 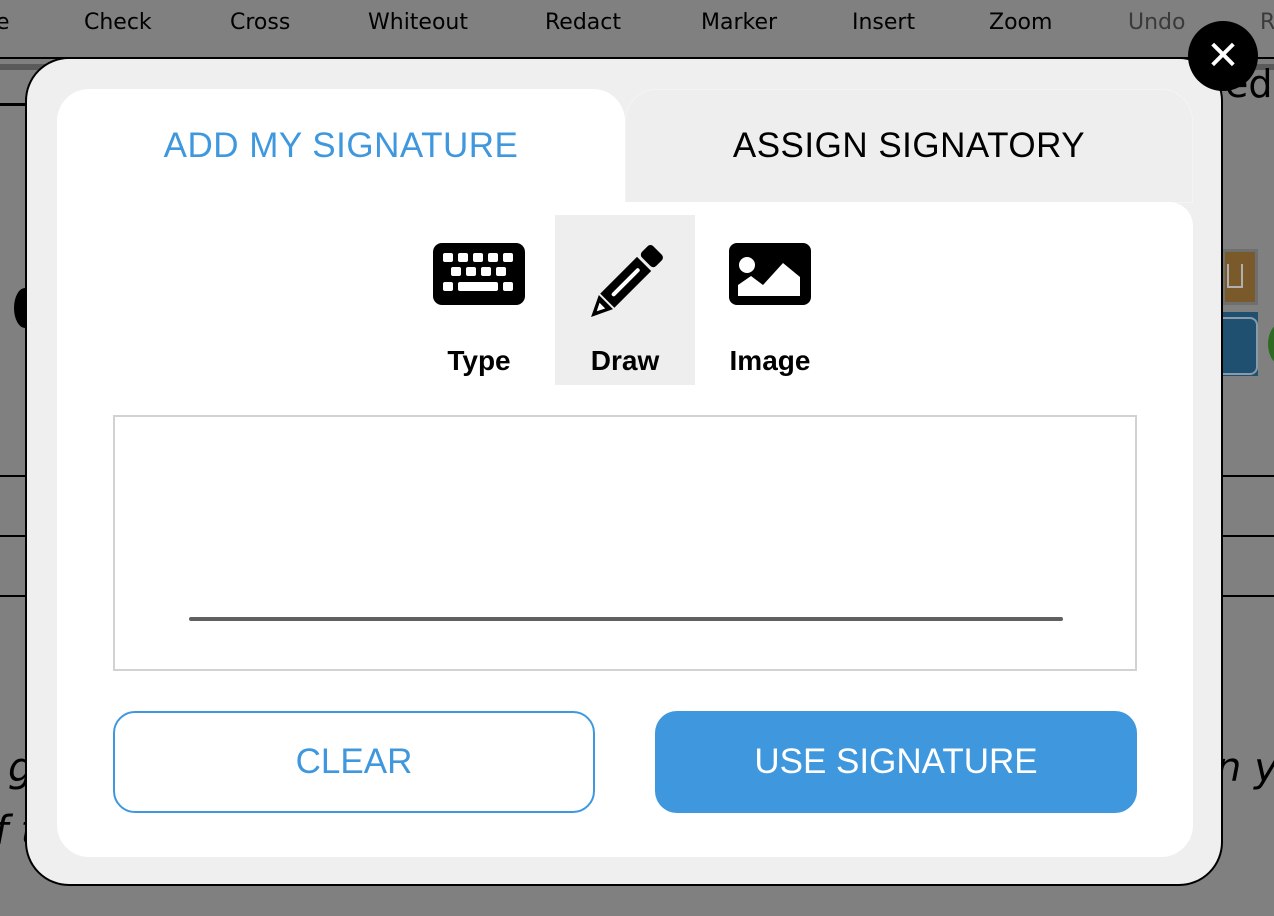 What do you see at coordinates (625, 360) in the screenshot?
I see `mode-draw-label: Draw` at bounding box center [625, 360].